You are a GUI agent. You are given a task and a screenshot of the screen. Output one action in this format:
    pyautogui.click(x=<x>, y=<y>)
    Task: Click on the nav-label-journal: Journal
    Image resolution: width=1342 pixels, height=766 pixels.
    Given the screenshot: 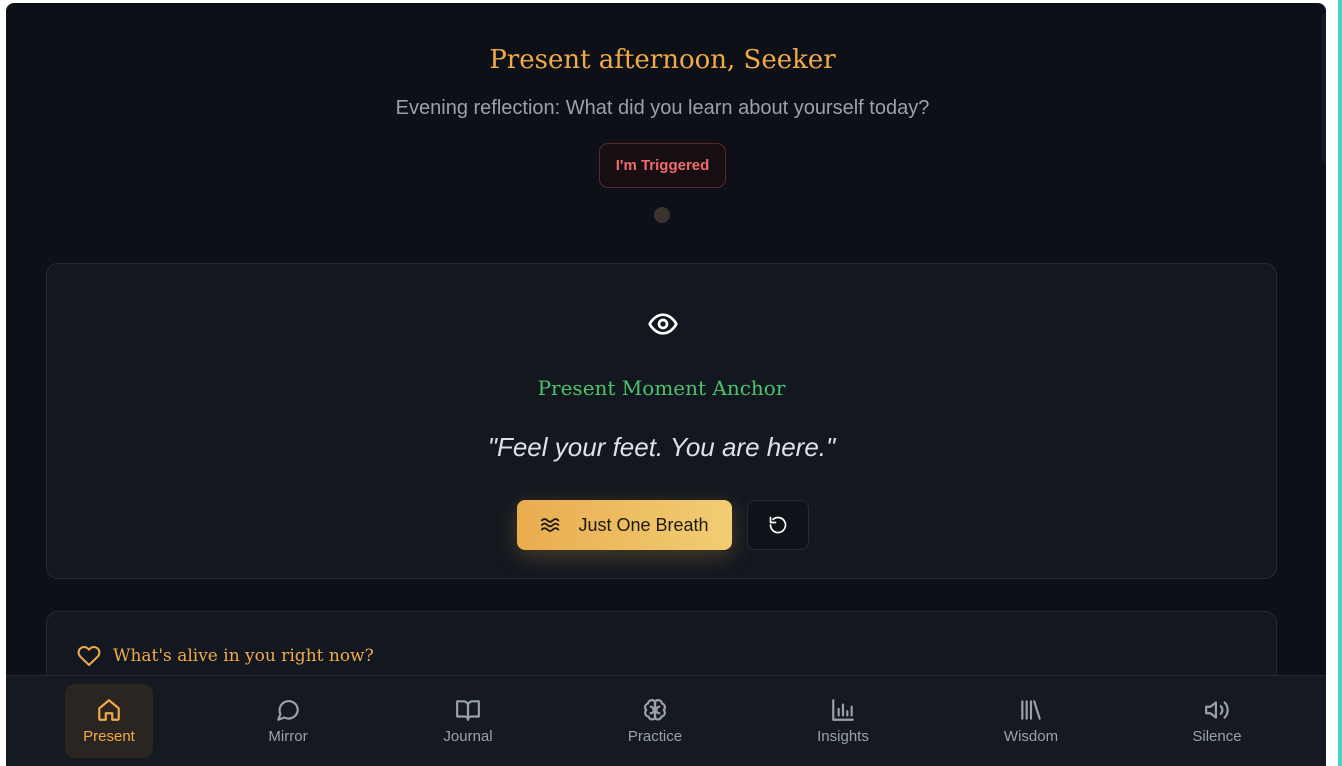 What is the action you would take?
    pyautogui.click(x=468, y=736)
    